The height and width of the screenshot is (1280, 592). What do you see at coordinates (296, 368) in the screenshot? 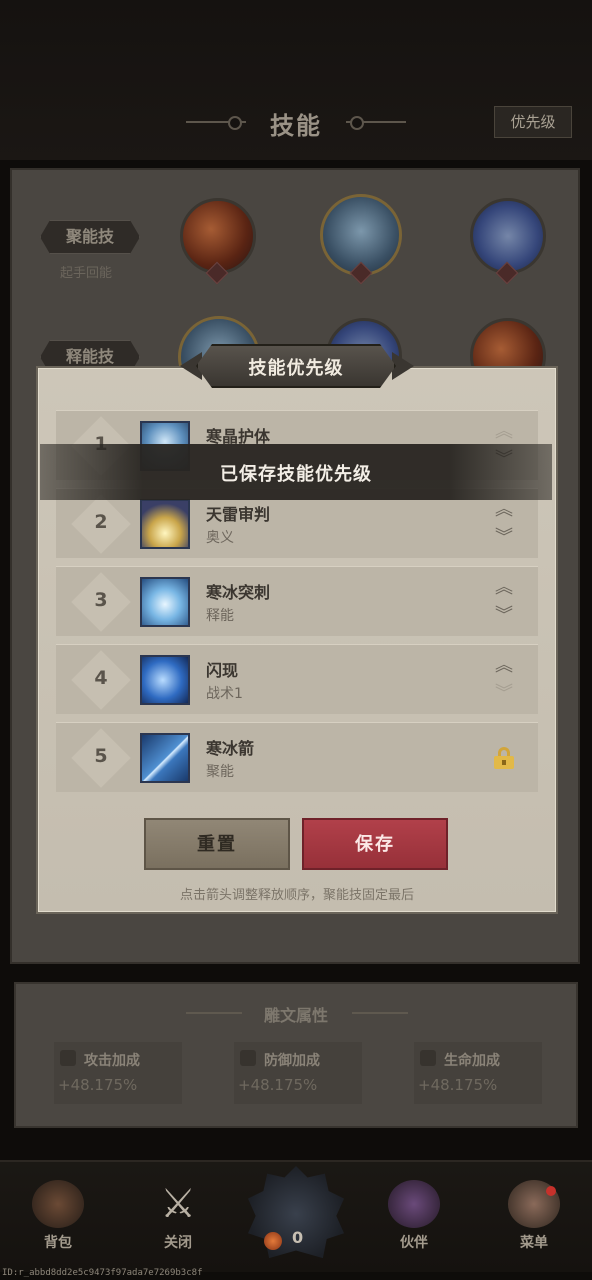
I see `modal-title: 技能优先级` at bounding box center [296, 368].